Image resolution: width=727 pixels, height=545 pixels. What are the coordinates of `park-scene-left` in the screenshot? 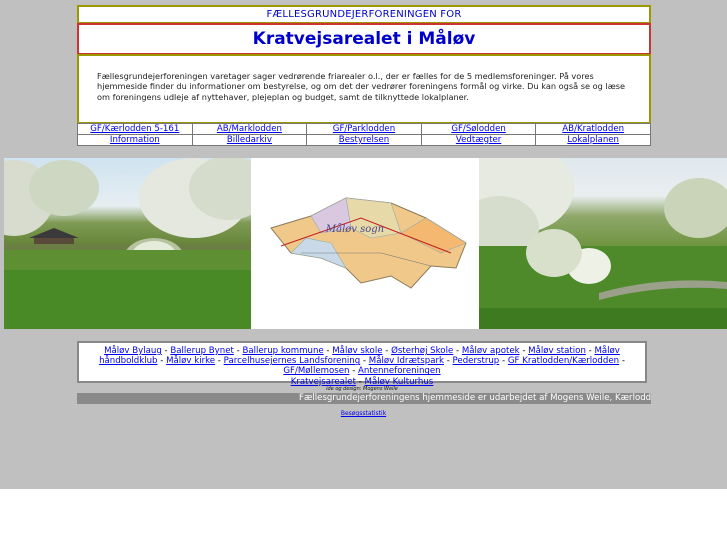 It's located at (134, 242).